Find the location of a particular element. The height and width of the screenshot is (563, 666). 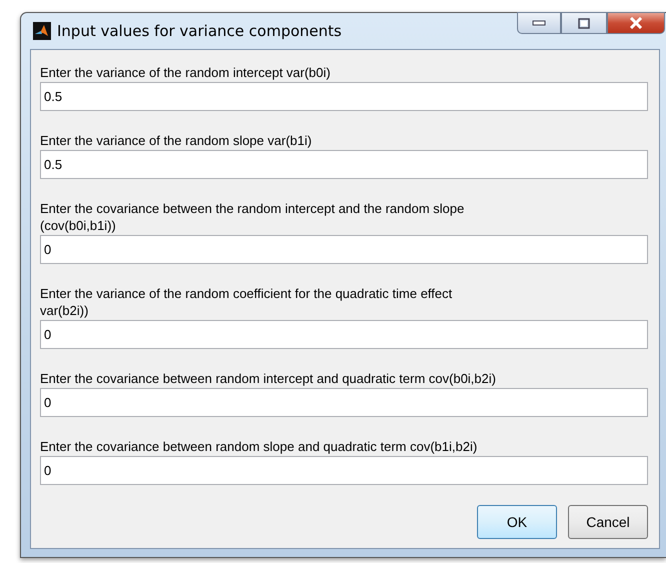

field-label: Enter the covariance between the random intercept and the random slope (cov(b0i,b1i)) is located at coordinates (253, 217).